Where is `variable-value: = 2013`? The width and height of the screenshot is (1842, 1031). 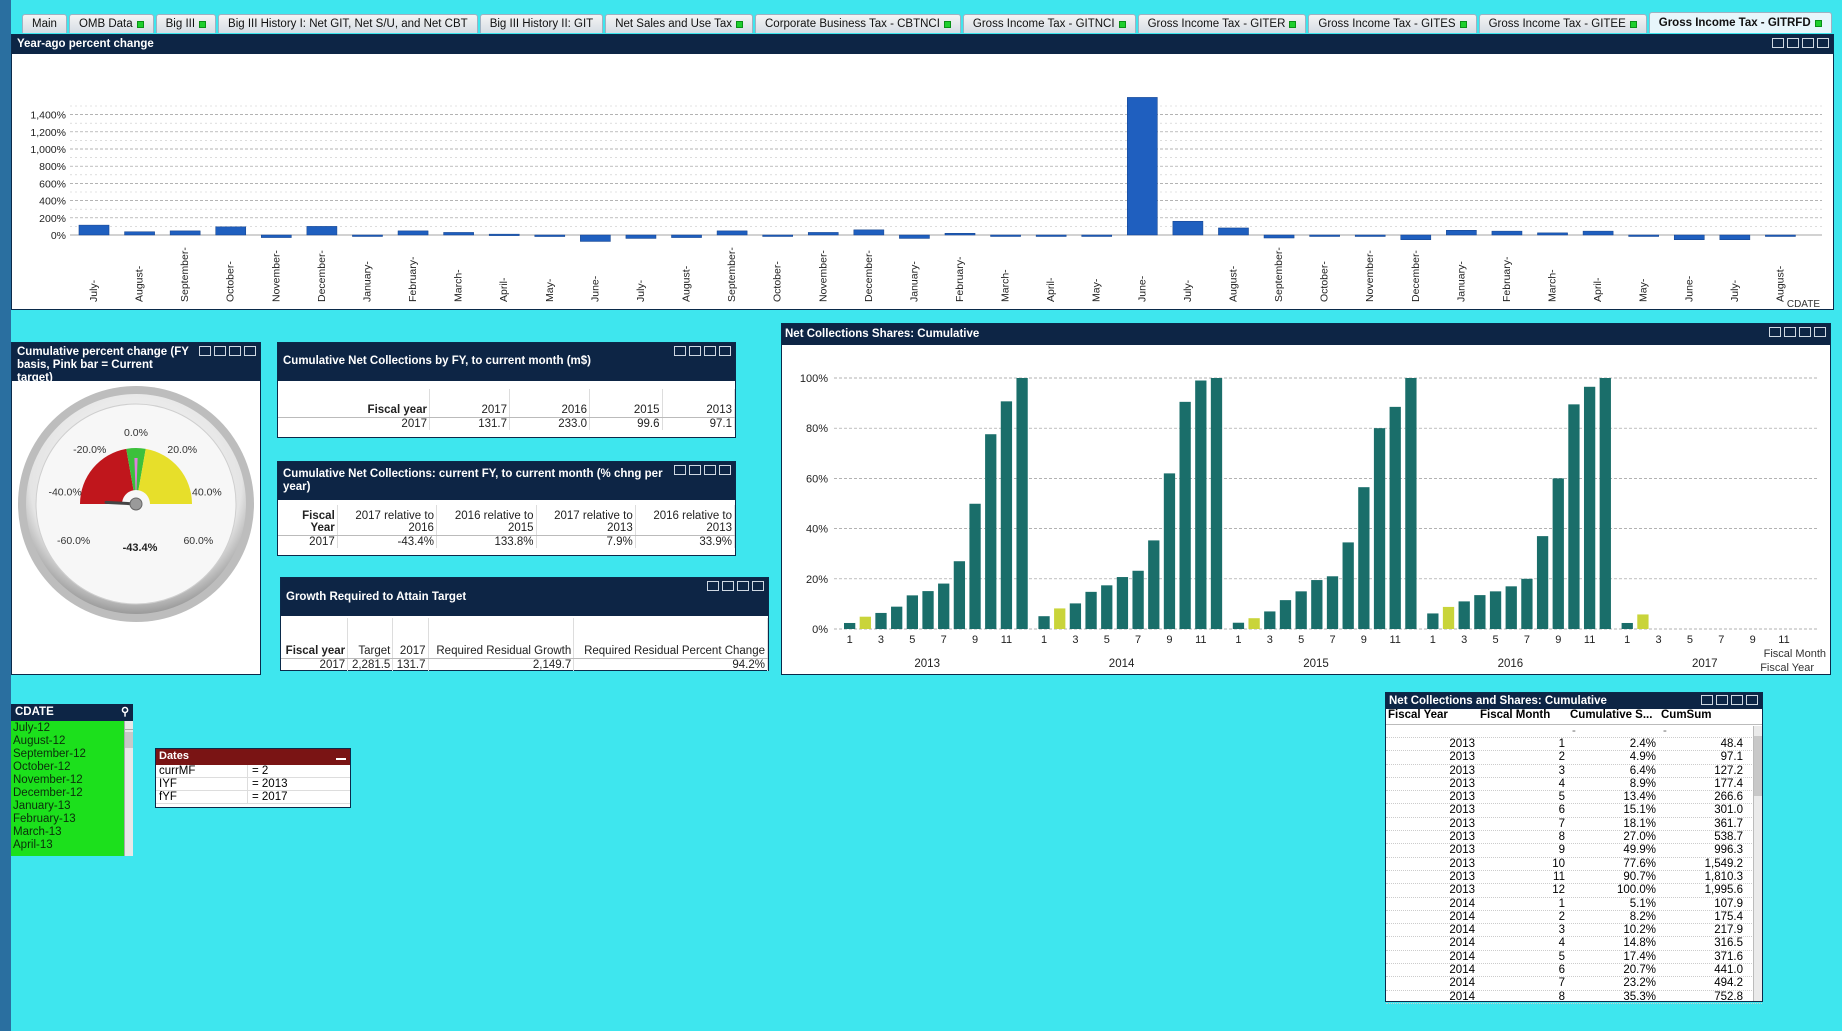 variable-value: = 2013 is located at coordinates (268, 784).